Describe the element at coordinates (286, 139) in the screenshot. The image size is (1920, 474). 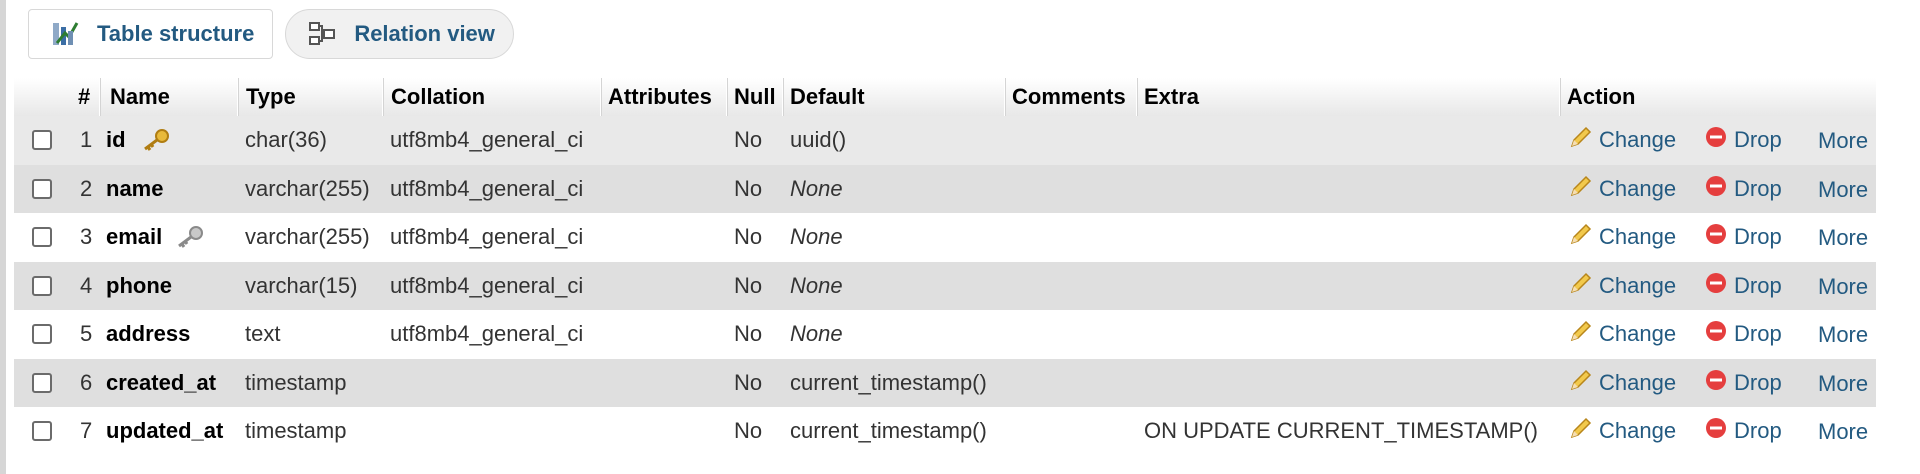
I see `column-type: char(36)` at that location.